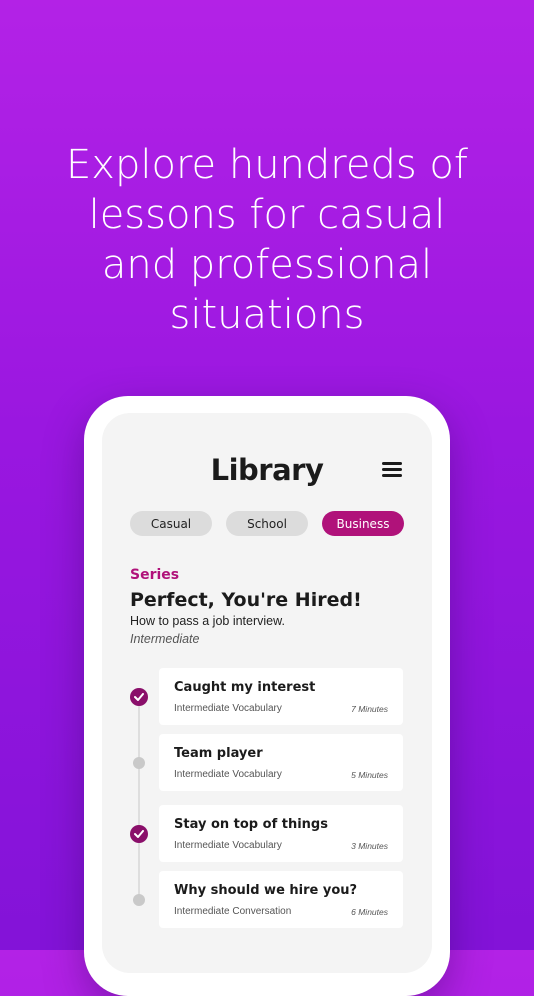 This screenshot has height=996, width=534. I want to click on timeline-line, so click(139, 803).